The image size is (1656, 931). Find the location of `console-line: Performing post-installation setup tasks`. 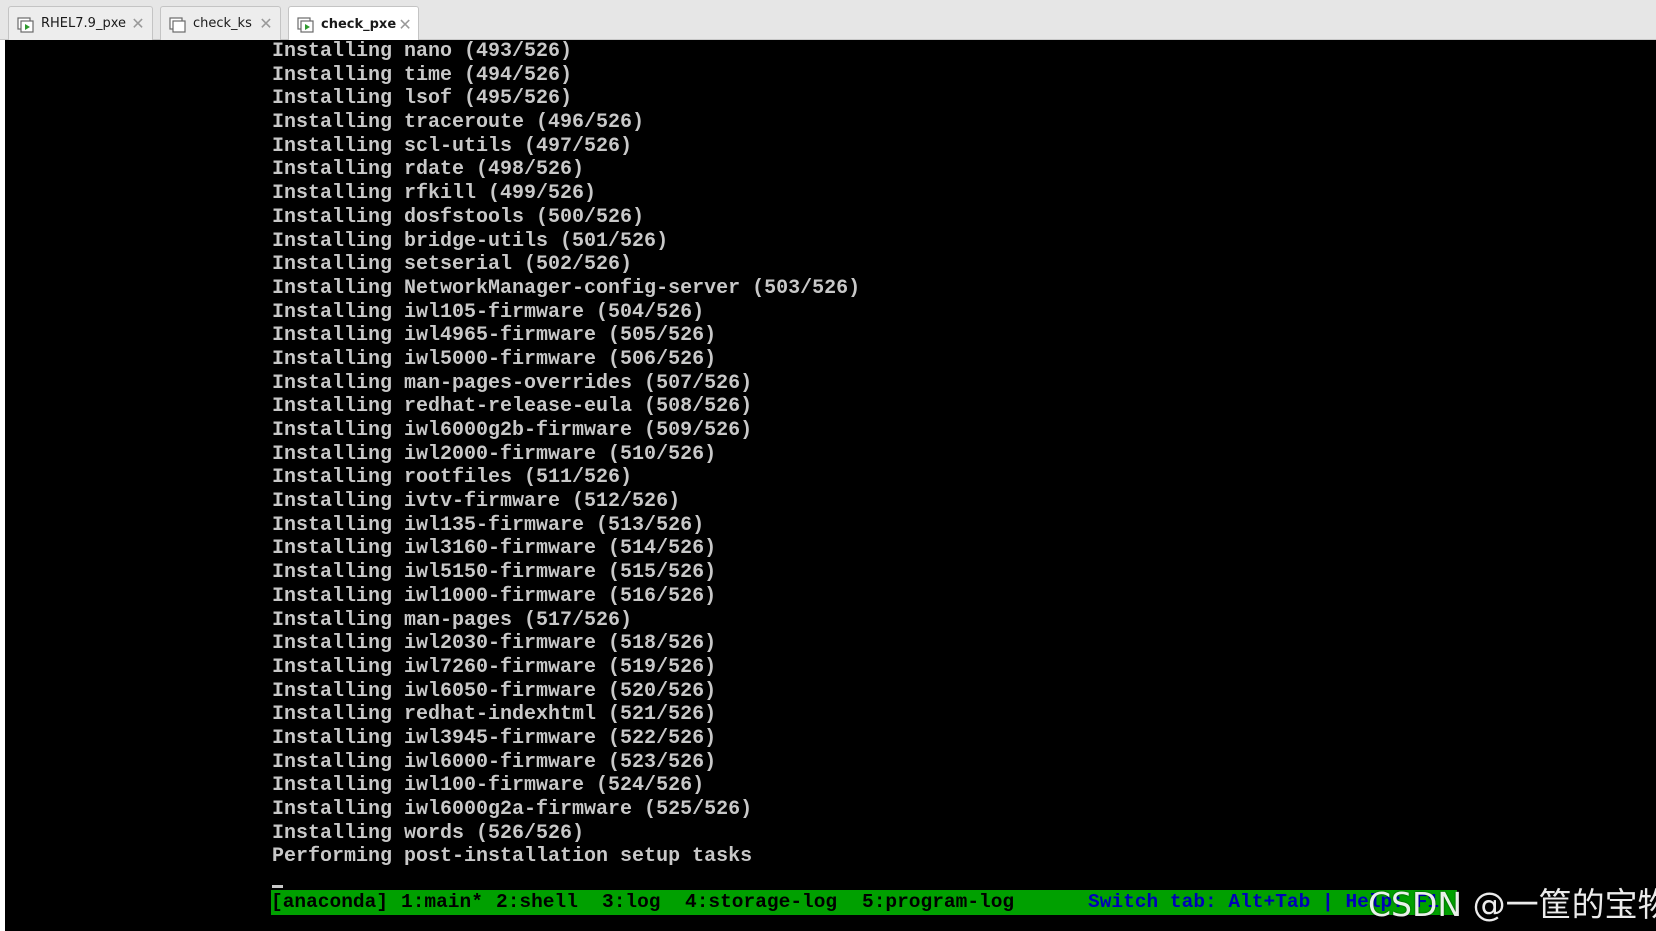

console-line: Performing post-installation setup tasks is located at coordinates (512, 857).